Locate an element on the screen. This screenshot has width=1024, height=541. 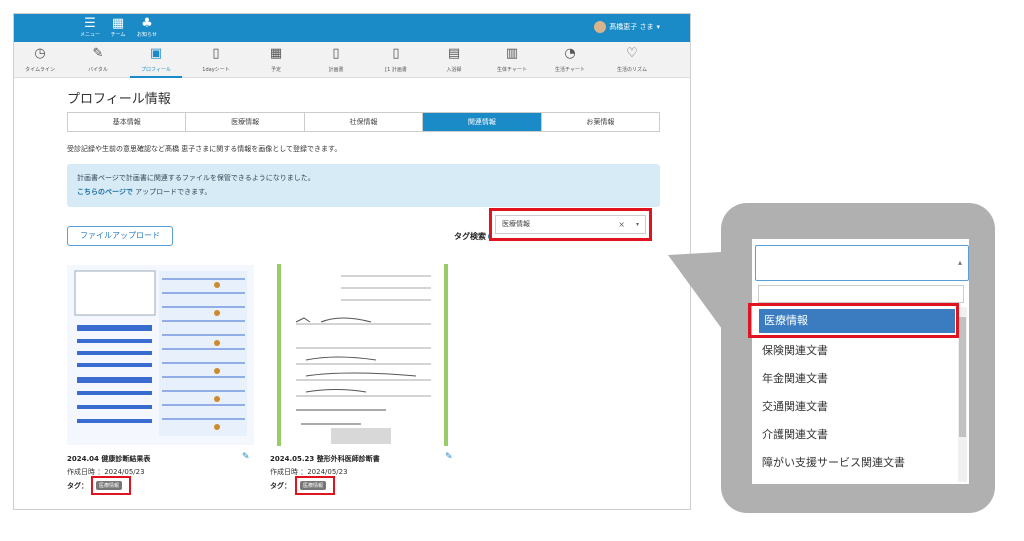
plan-page-link: こちらのページで is located at coordinates (105, 192).